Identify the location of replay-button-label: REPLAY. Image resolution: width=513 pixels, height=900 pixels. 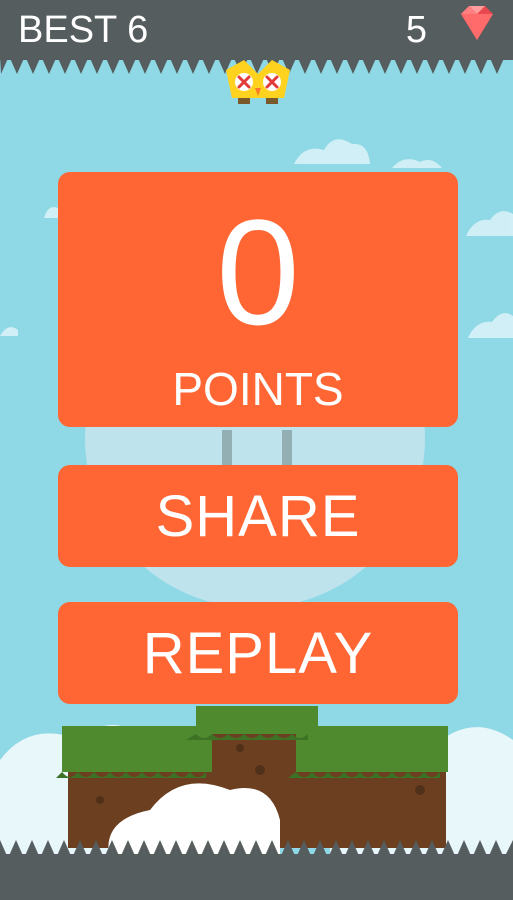
(258, 653).